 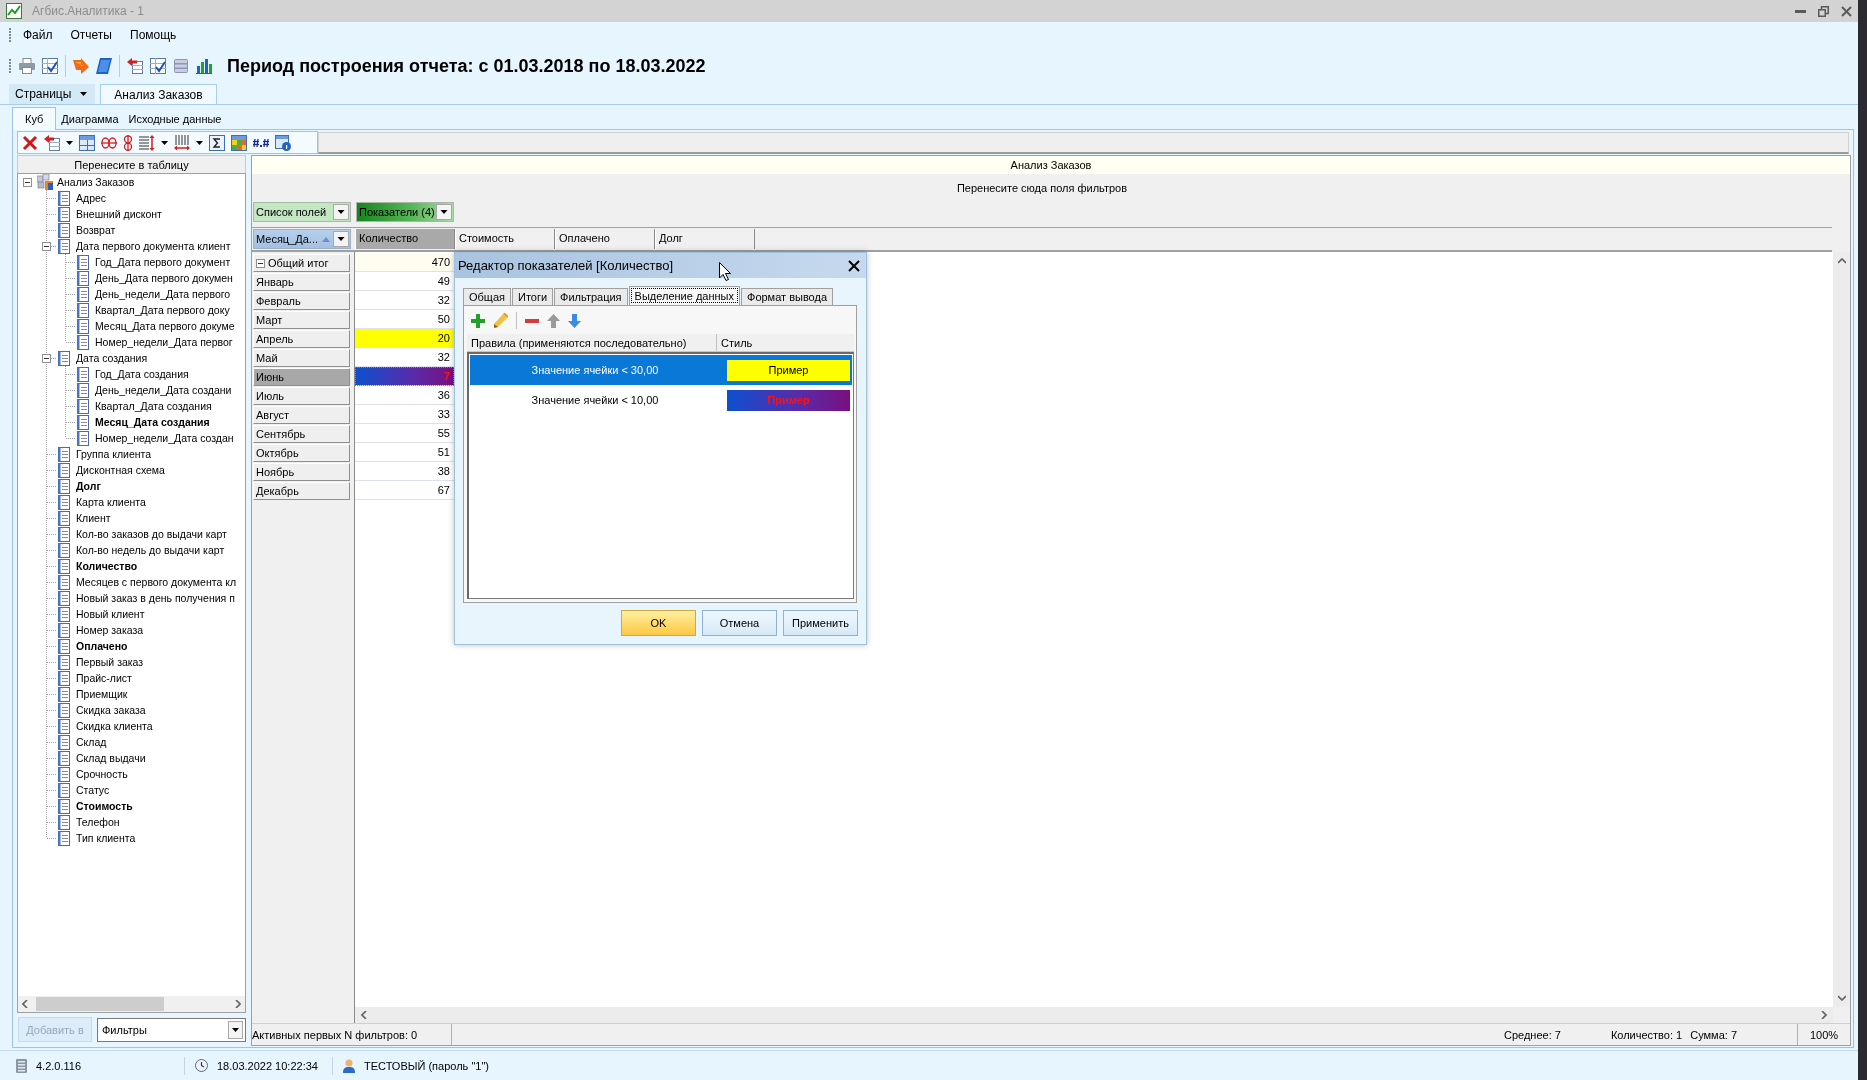 What do you see at coordinates (152, 422) in the screenshot?
I see `tree-item: Месяц_Дата создания` at bounding box center [152, 422].